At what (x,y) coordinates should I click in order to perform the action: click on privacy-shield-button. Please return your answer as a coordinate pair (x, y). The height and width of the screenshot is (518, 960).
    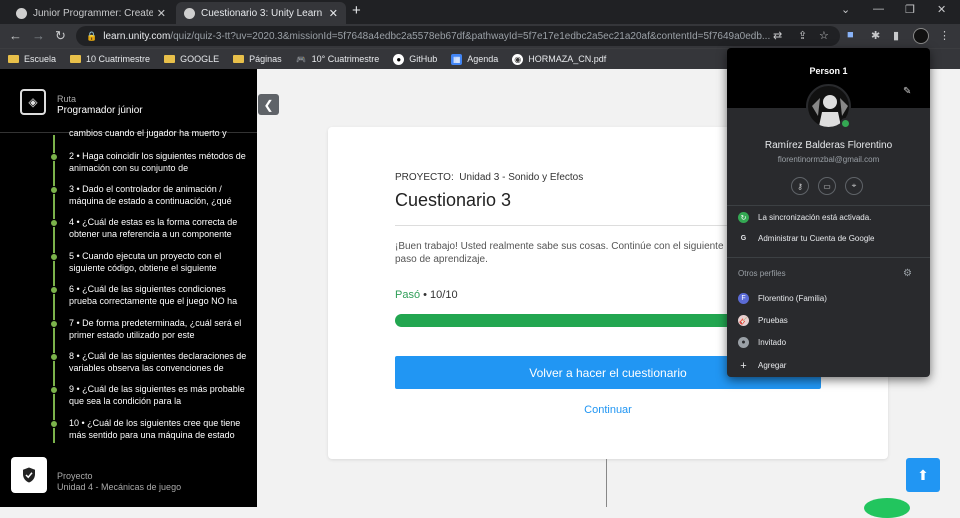
    Looking at the image, I should click on (29, 475).